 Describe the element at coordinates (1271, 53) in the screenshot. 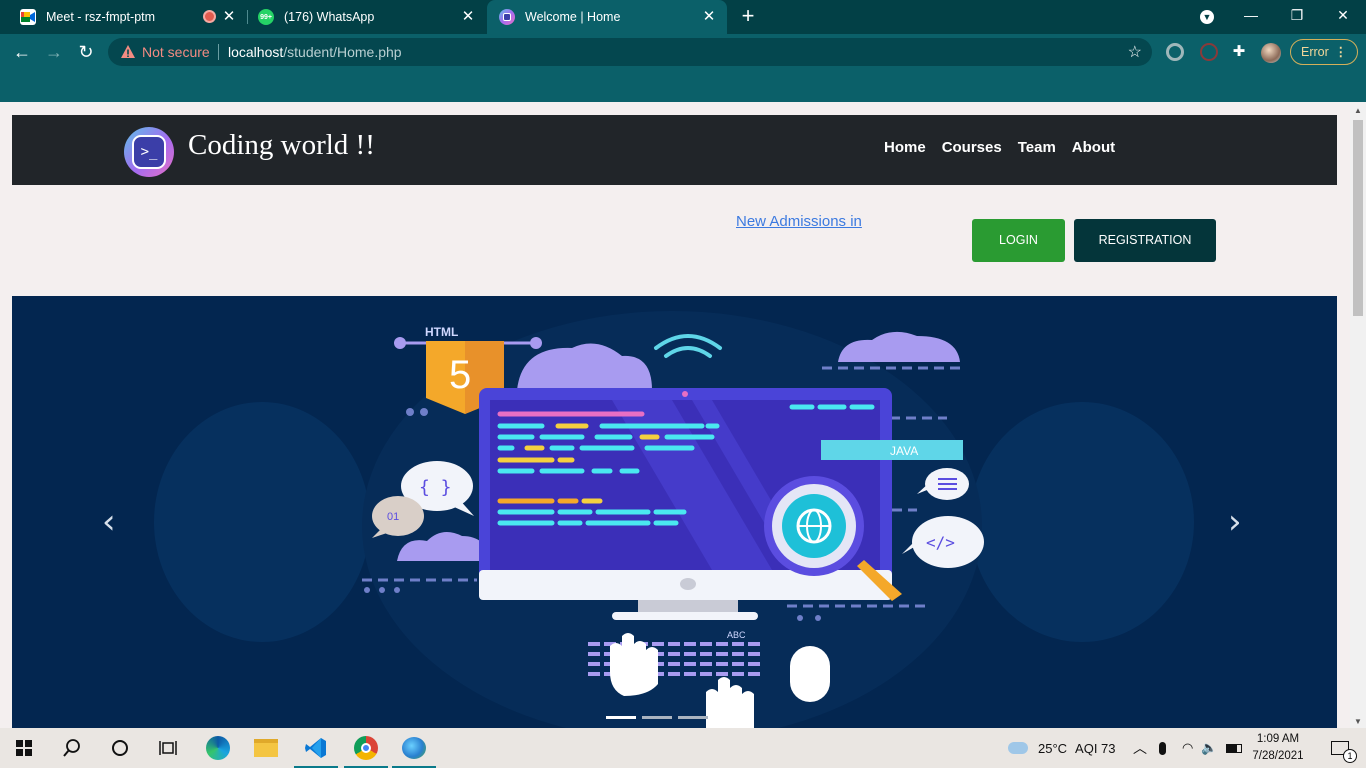

I see `profile-avatar` at that location.